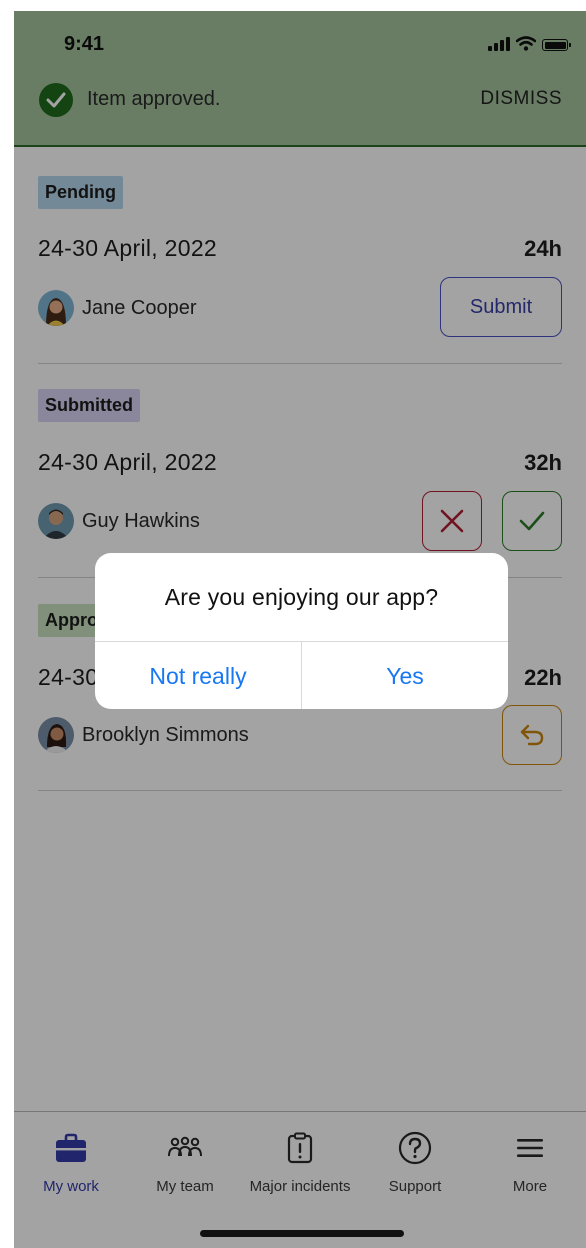 This screenshot has width=586, height=1248. I want to click on not-really-button: Not really, so click(198, 675).